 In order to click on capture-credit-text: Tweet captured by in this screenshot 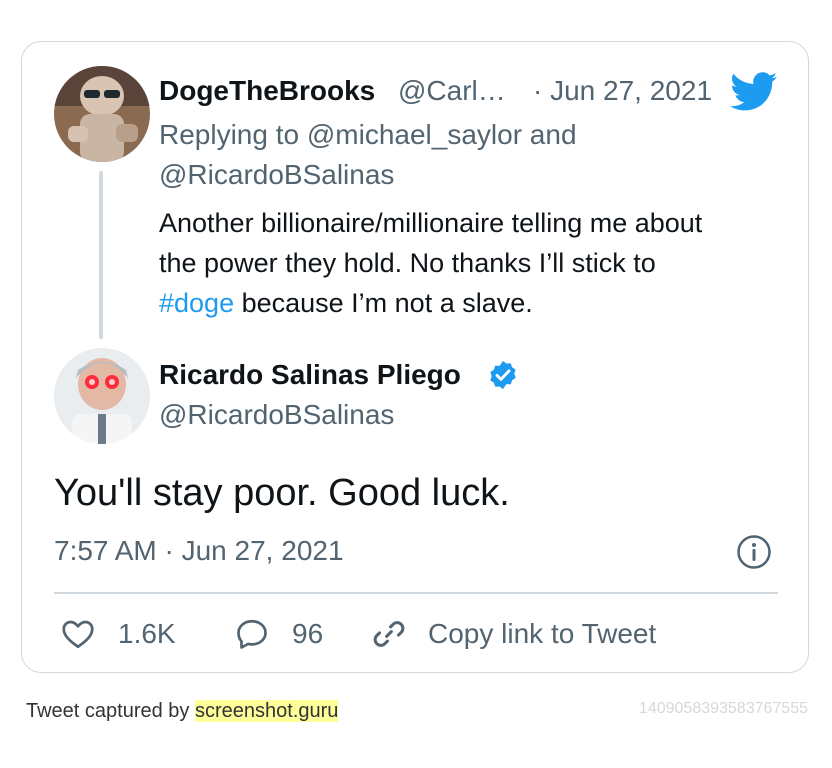, I will do `click(110, 711)`.